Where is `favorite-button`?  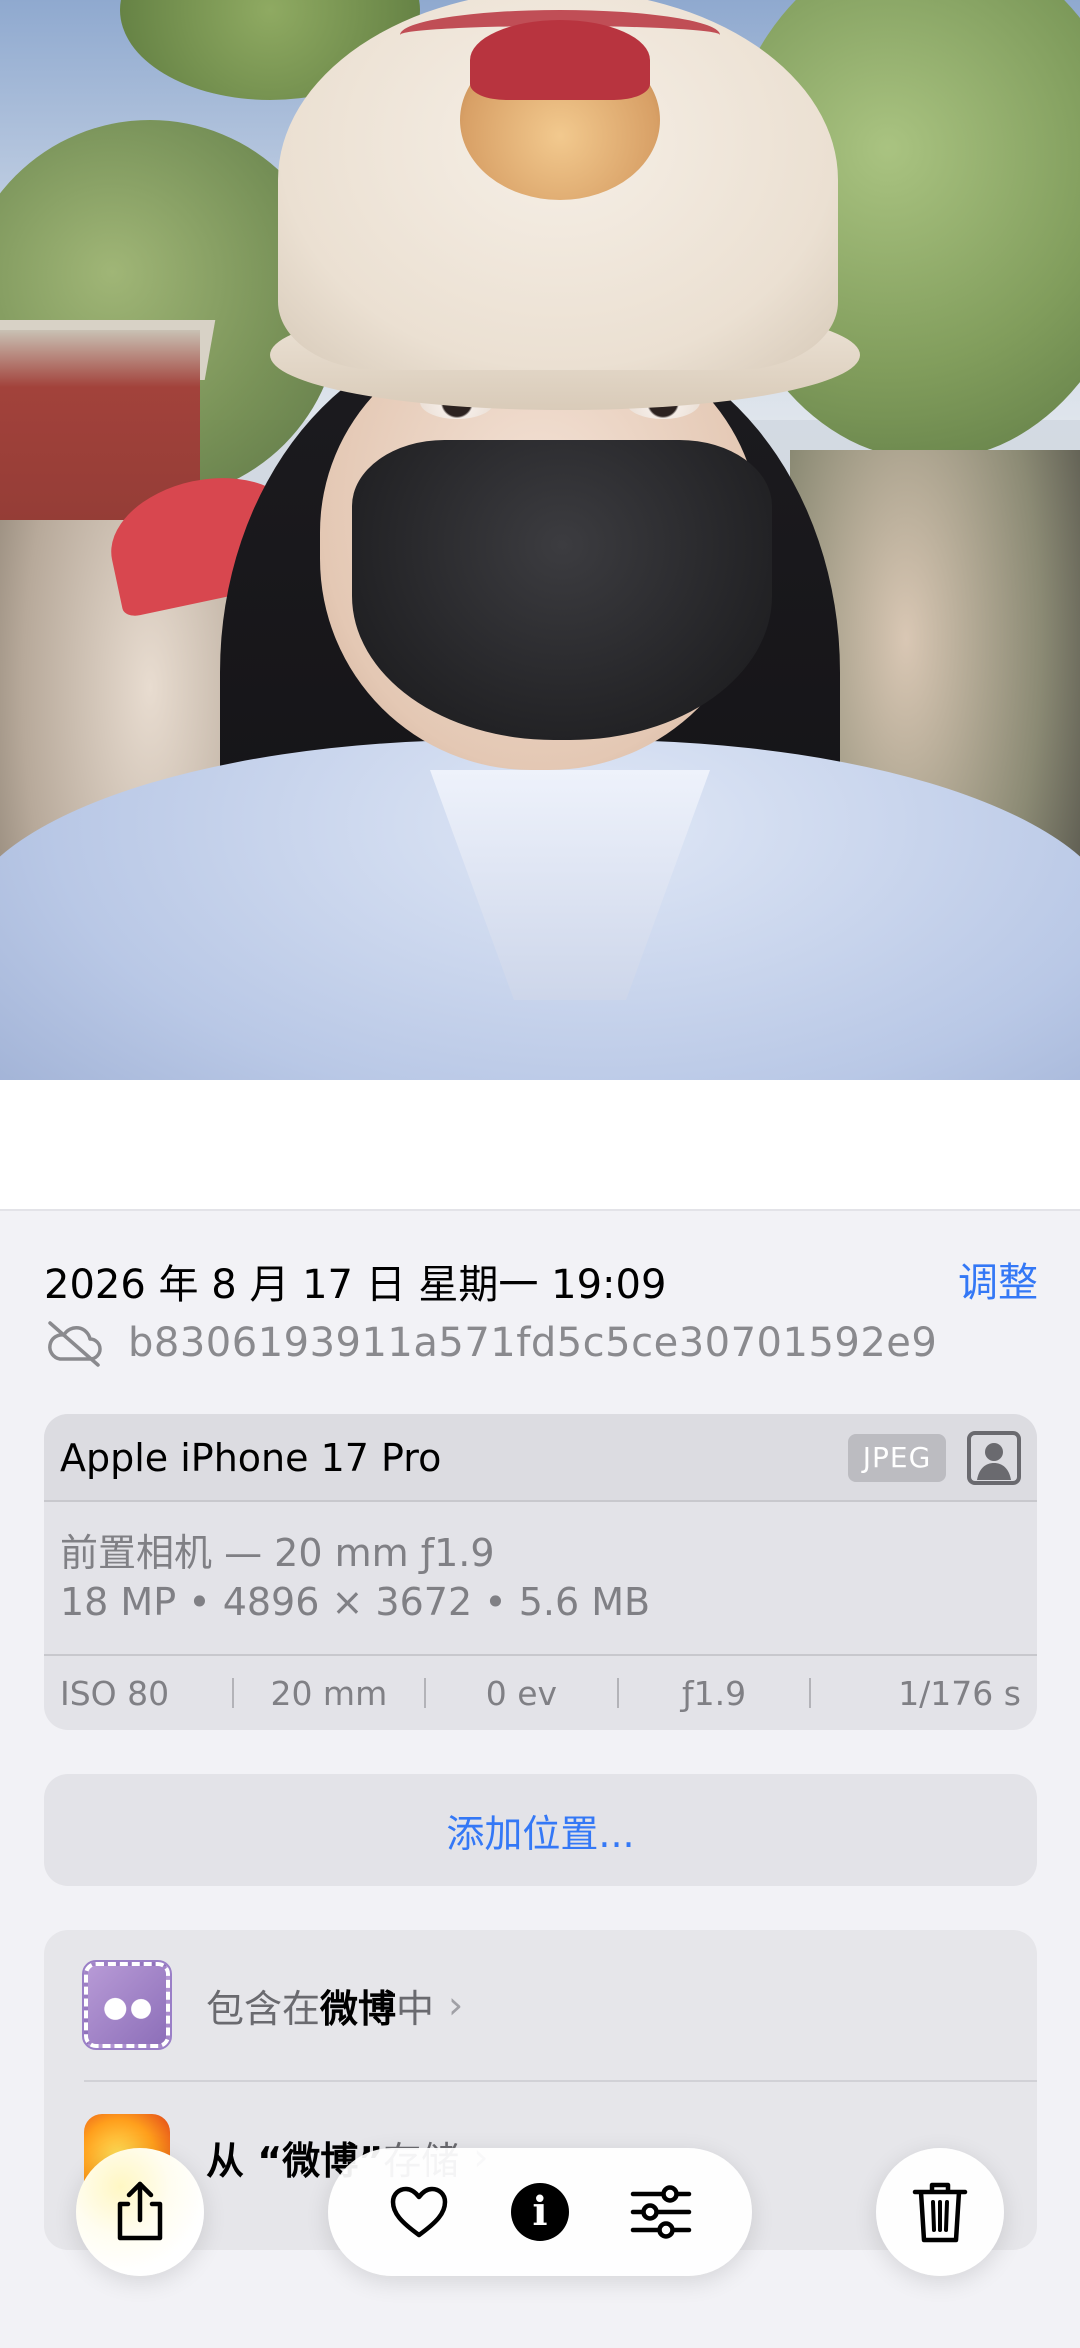
favorite-button is located at coordinates (419, 2212).